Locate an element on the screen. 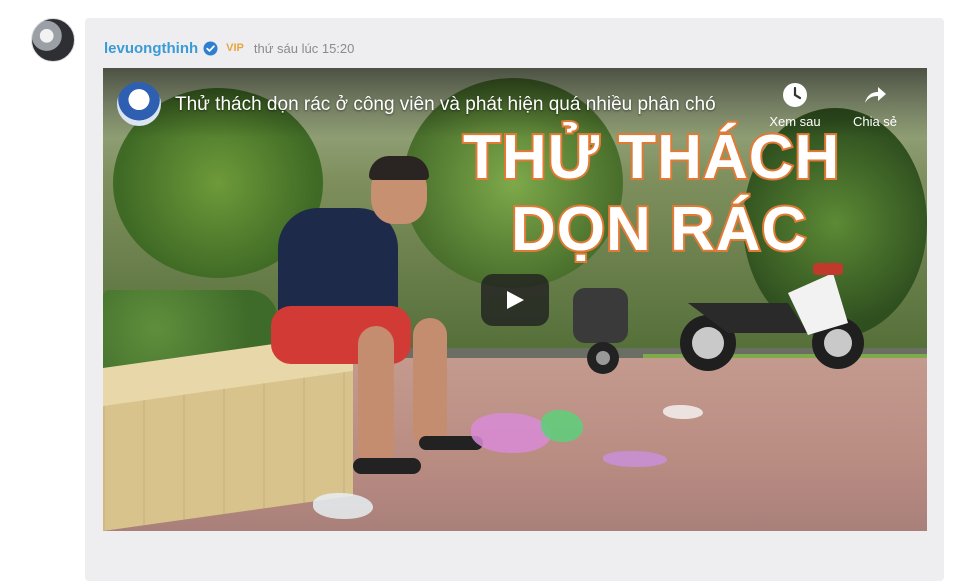 The height and width of the screenshot is (581, 960). post-header: levuongthinh VIP thứ sáu lúc 15:20 is located at coordinates (229, 48).